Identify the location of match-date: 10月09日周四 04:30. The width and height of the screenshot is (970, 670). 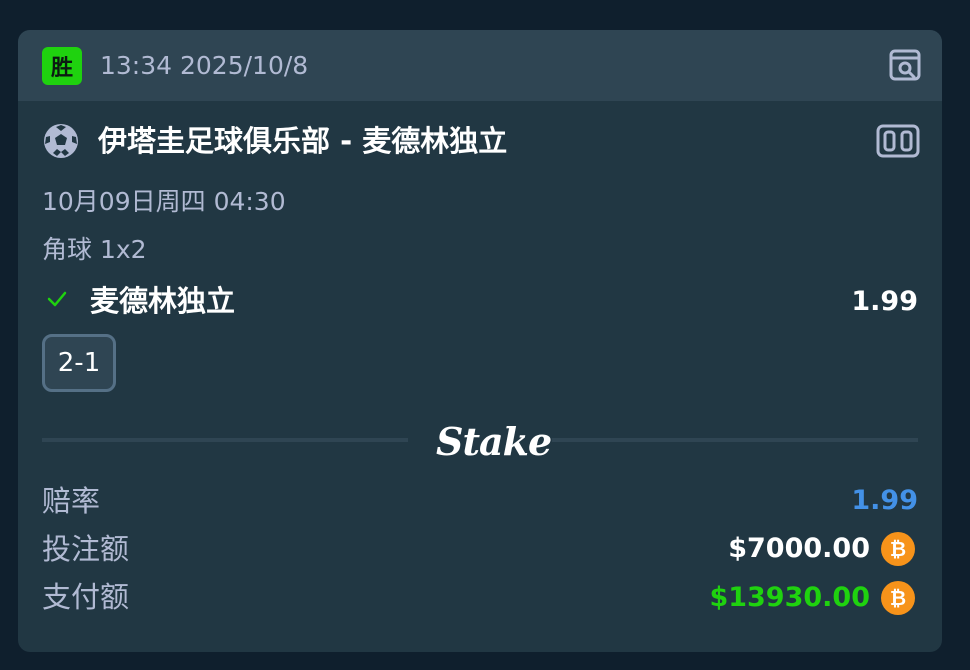
(164, 201).